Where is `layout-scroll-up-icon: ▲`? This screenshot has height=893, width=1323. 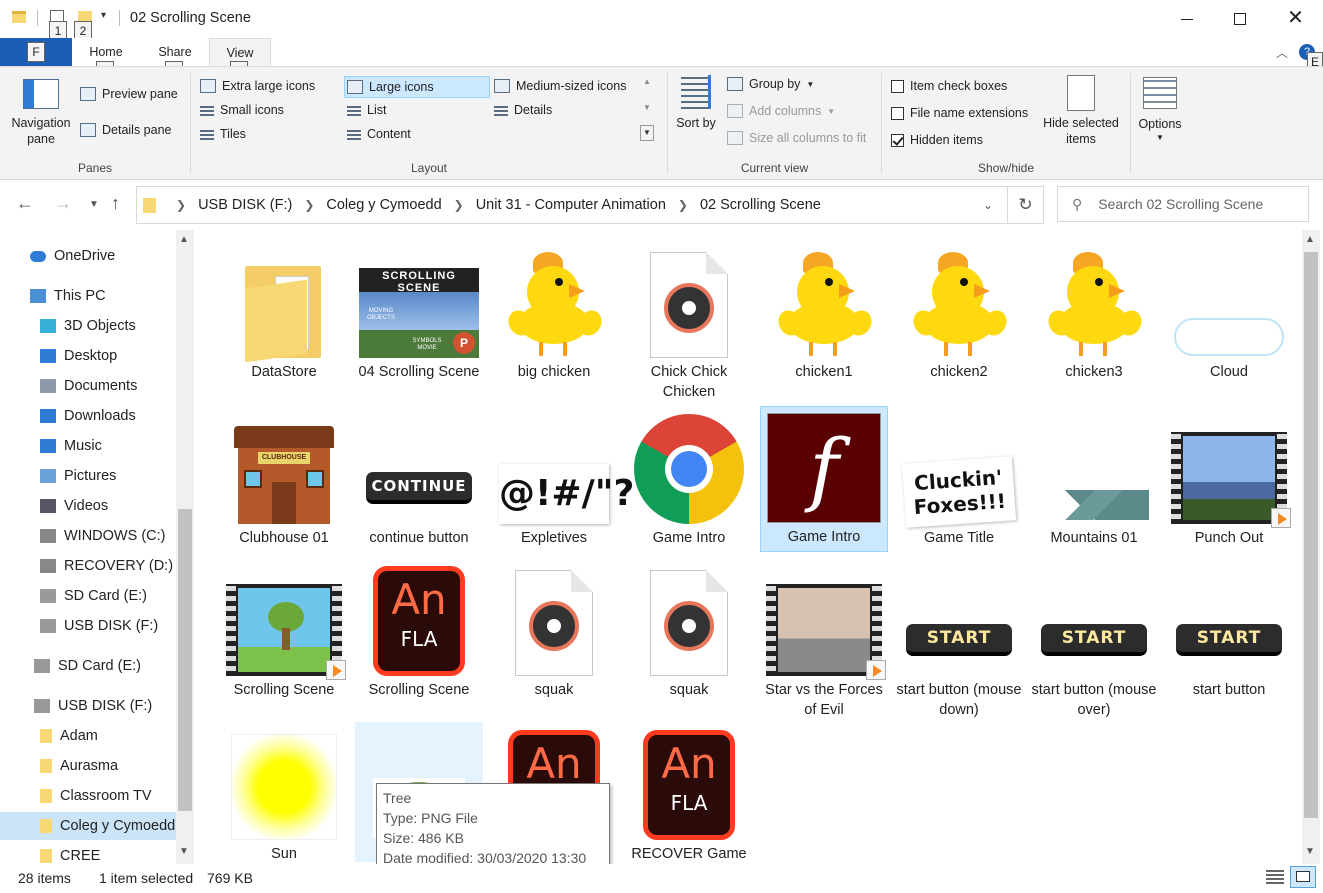 layout-scroll-up-icon: ▲ is located at coordinates (647, 81).